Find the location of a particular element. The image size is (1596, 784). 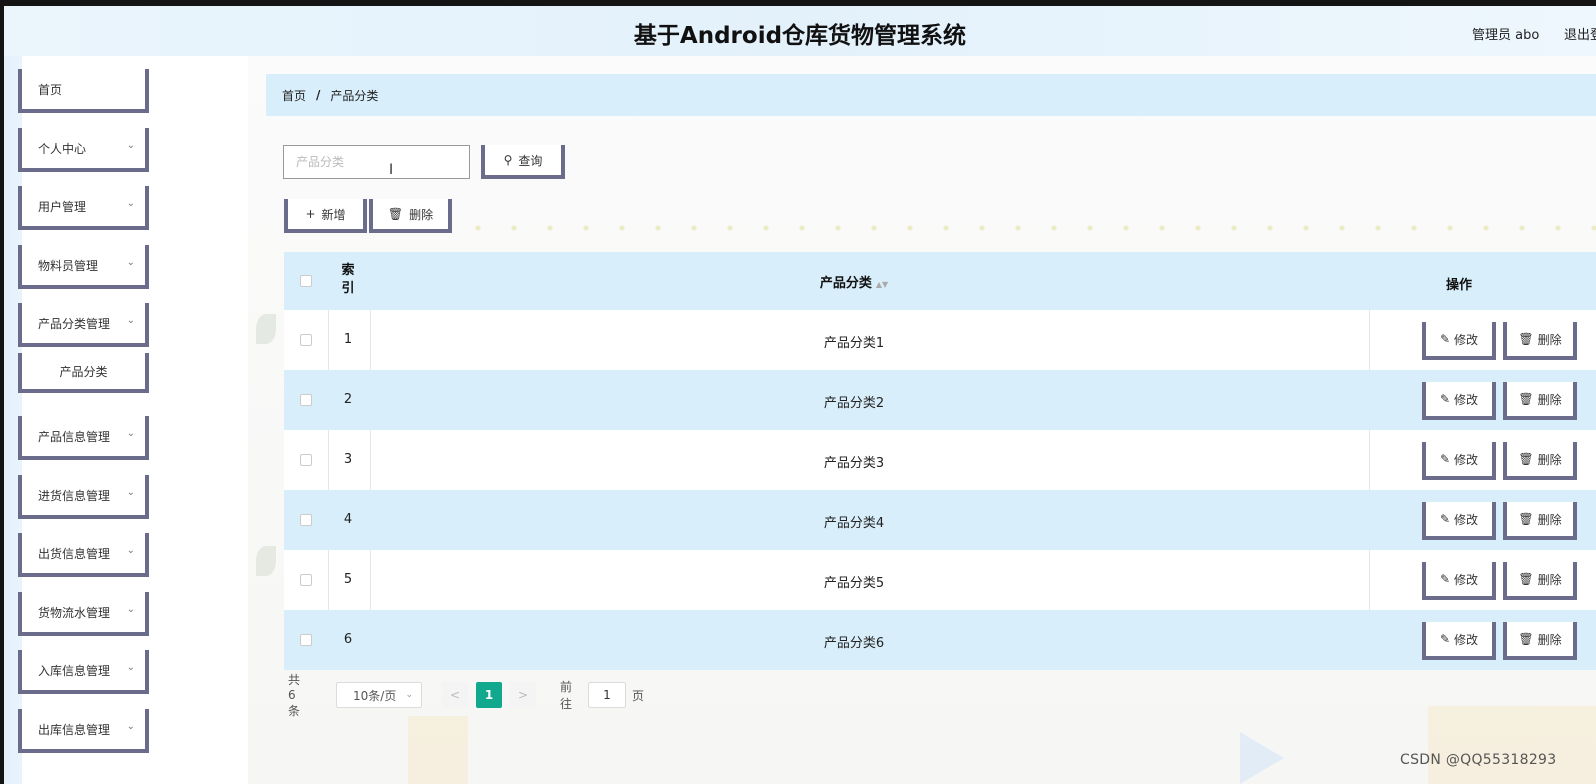

row-category: 产品分类3 is located at coordinates (854, 463).